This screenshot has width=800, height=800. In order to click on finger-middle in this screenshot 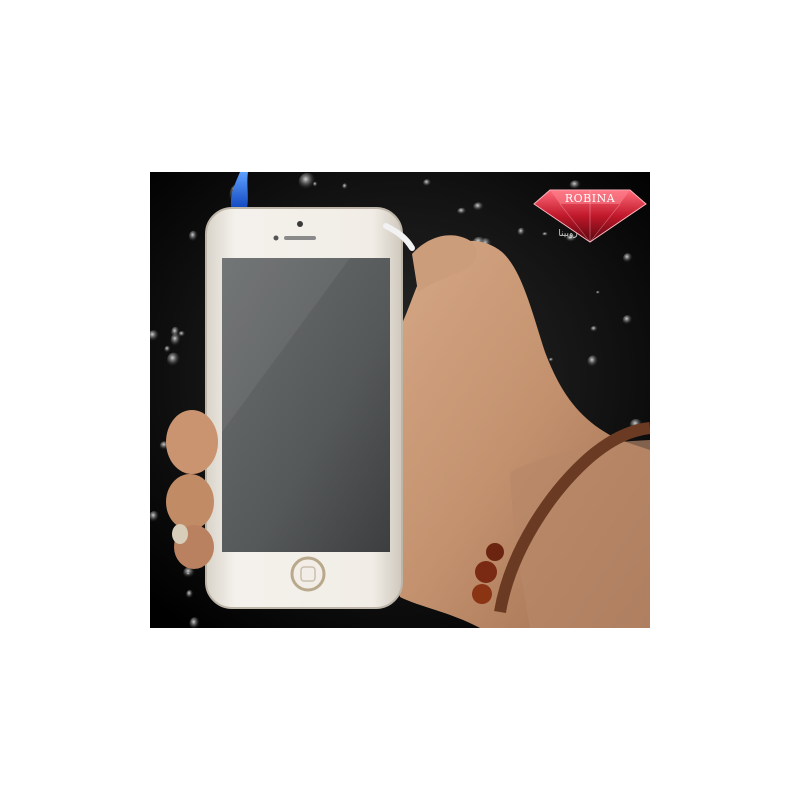, I will do `click(190, 502)`.